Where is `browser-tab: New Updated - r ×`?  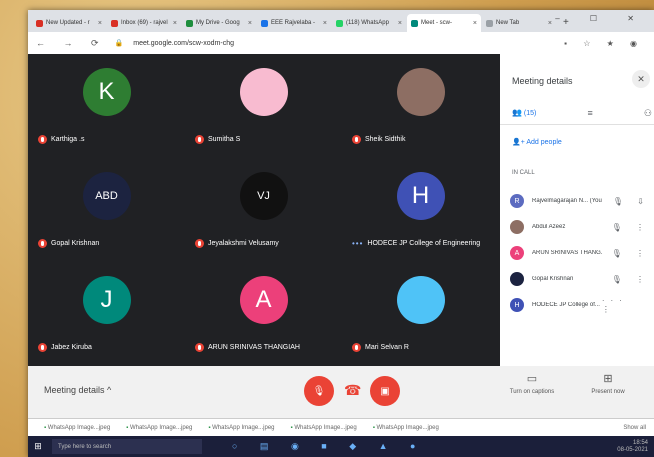 browser-tab: New Updated - r × is located at coordinates (69, 23).